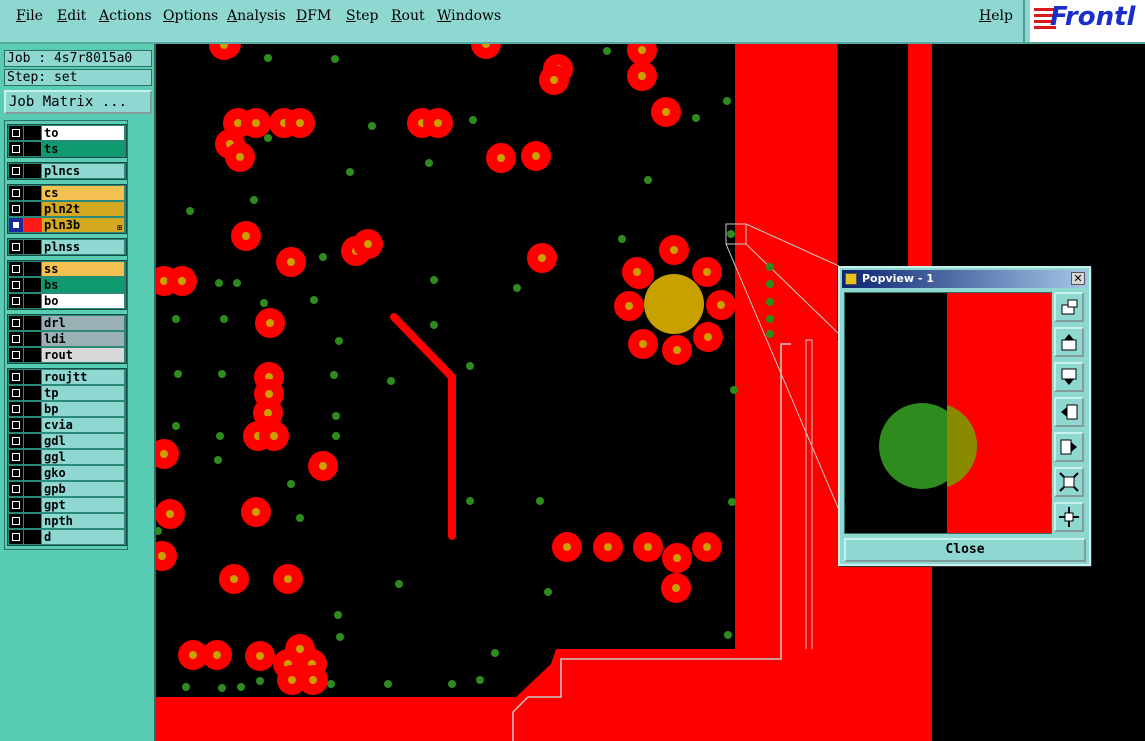 The height and width of the screenshot is (741, 1145). What do you see at coordinates (469, 16) in the screenshot?
I see `menu-windows: Windows` at bounding box center [469, 16].